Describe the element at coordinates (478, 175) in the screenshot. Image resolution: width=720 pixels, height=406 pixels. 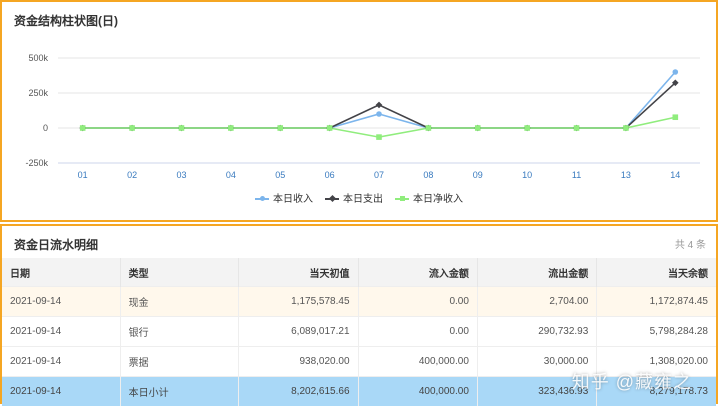
I see `x-tick-label: 09` at that location.